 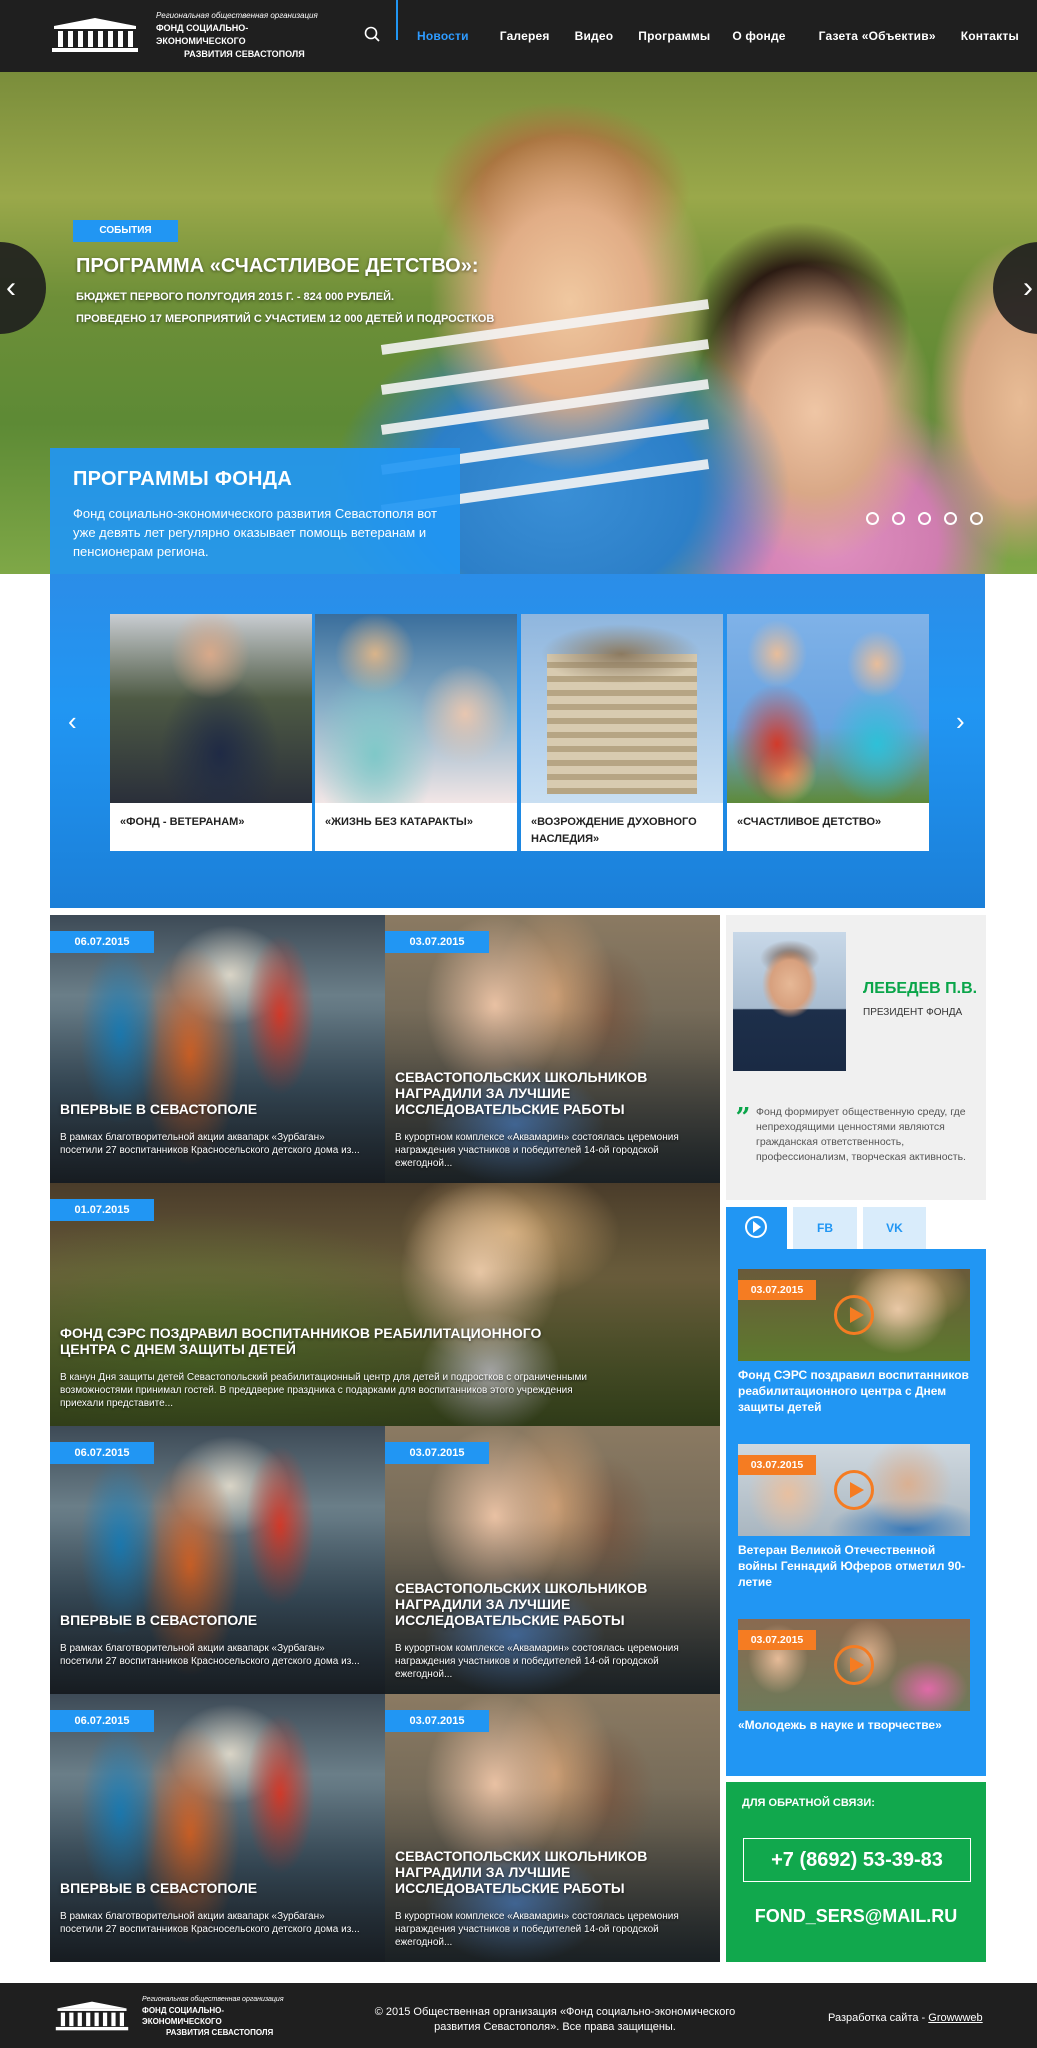 I want to click on nav-programs: Программы, so click(x=672, y=36).